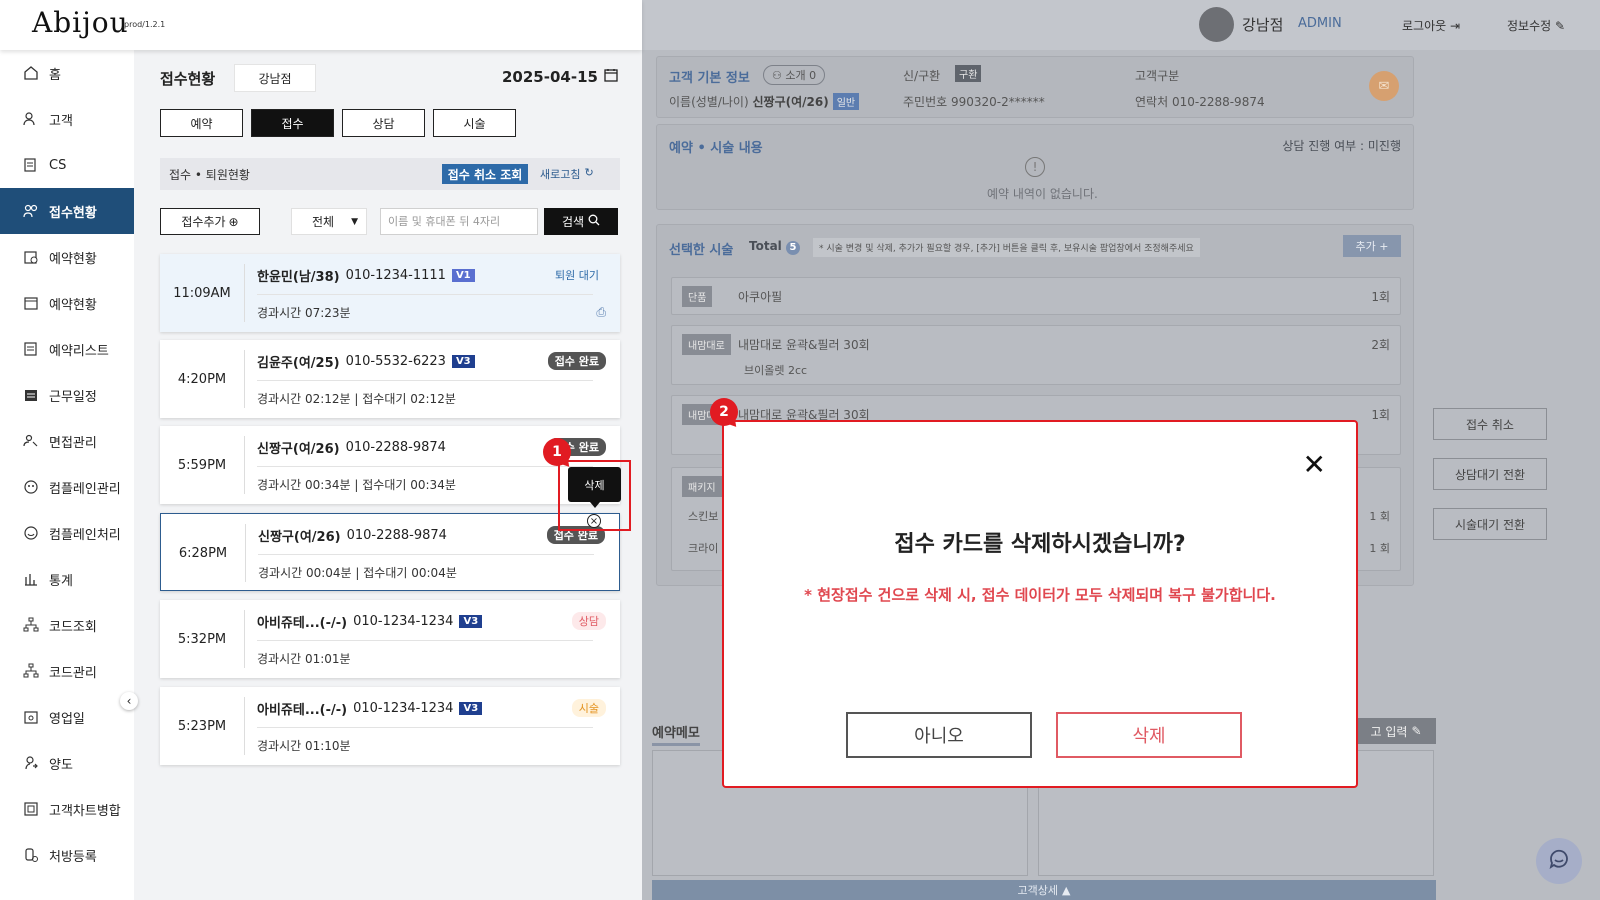  I want to click on sidebar-item-customer: 고객, so click(67, 119).